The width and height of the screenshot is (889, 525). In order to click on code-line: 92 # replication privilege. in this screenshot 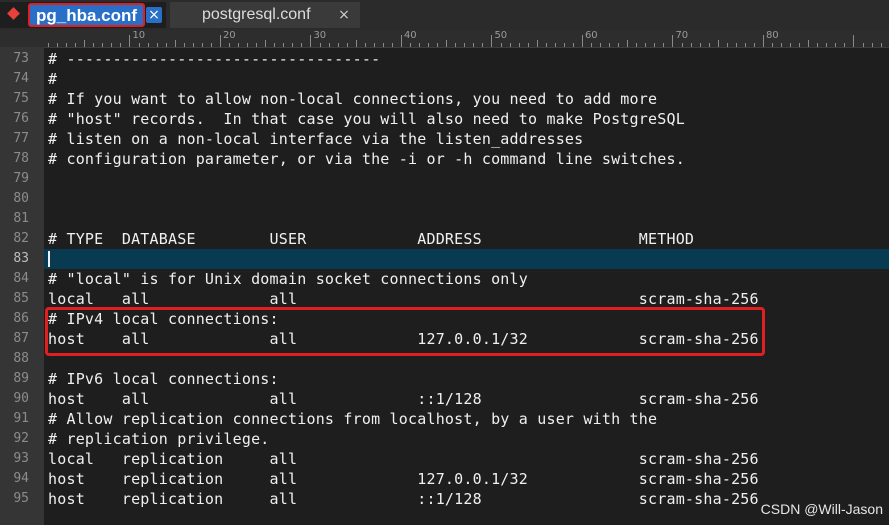, I will do `click(444, 439)`.